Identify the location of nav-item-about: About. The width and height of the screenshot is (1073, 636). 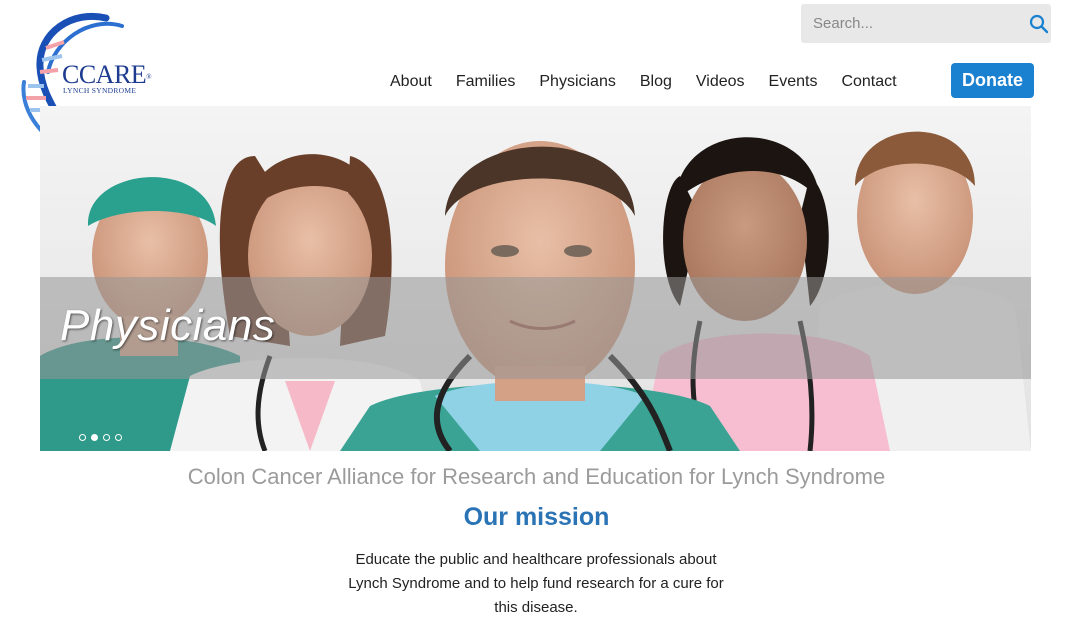
(411, 82).